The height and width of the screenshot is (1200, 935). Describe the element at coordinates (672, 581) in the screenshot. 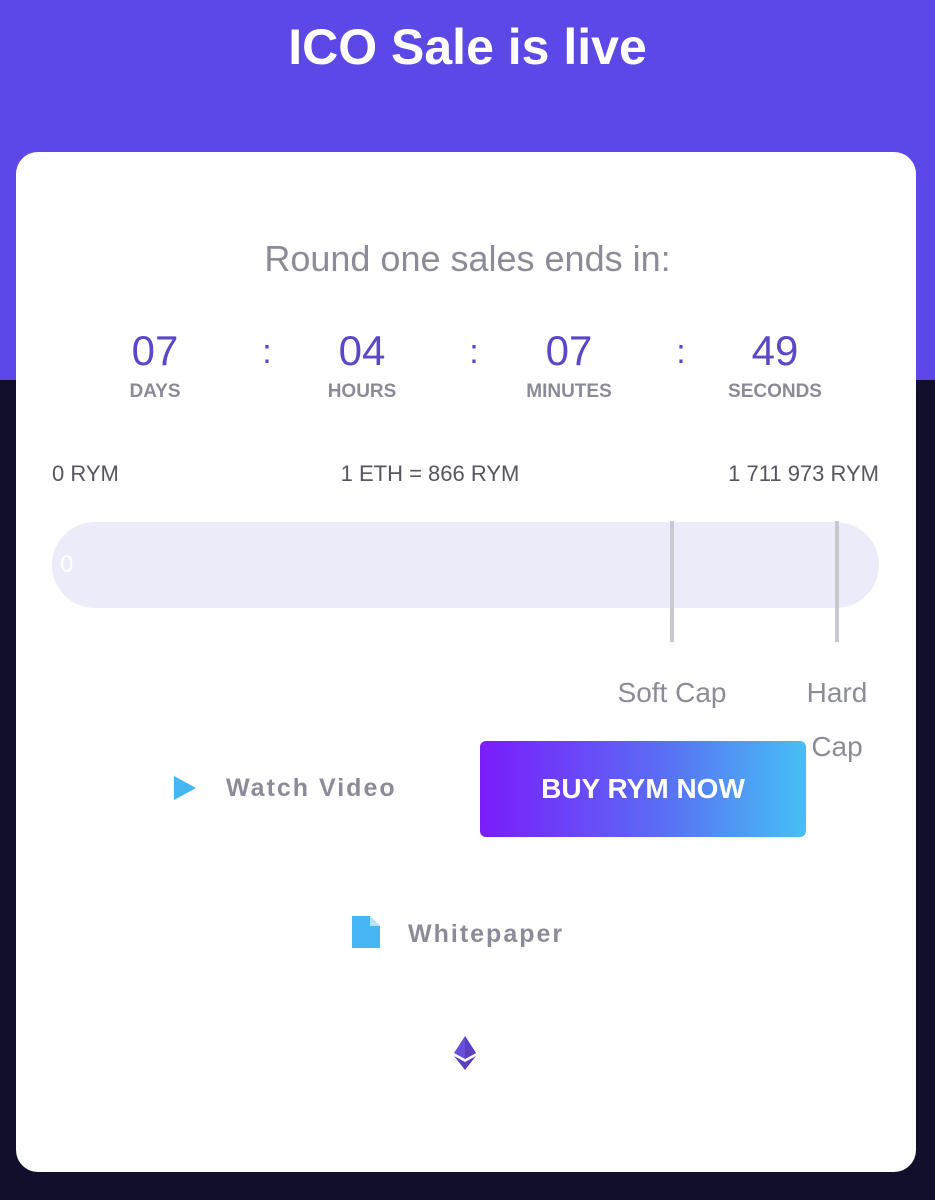

I see `soft-cap-marker` at that location.